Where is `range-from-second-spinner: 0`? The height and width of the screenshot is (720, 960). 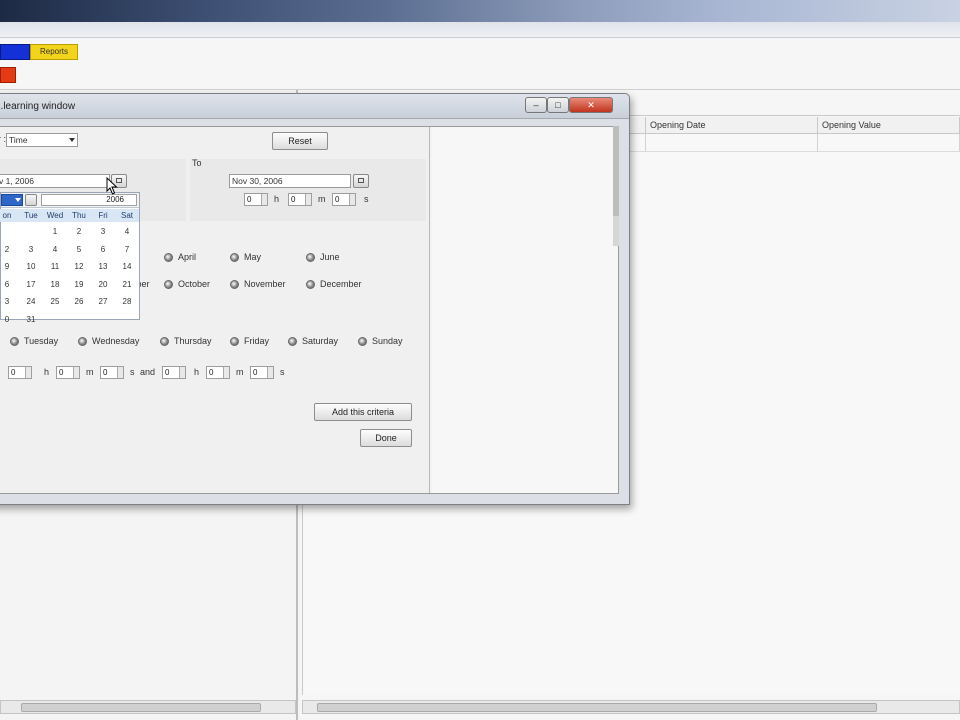
range-from-second-spinner: 0 is located at coordinates (112, 372).